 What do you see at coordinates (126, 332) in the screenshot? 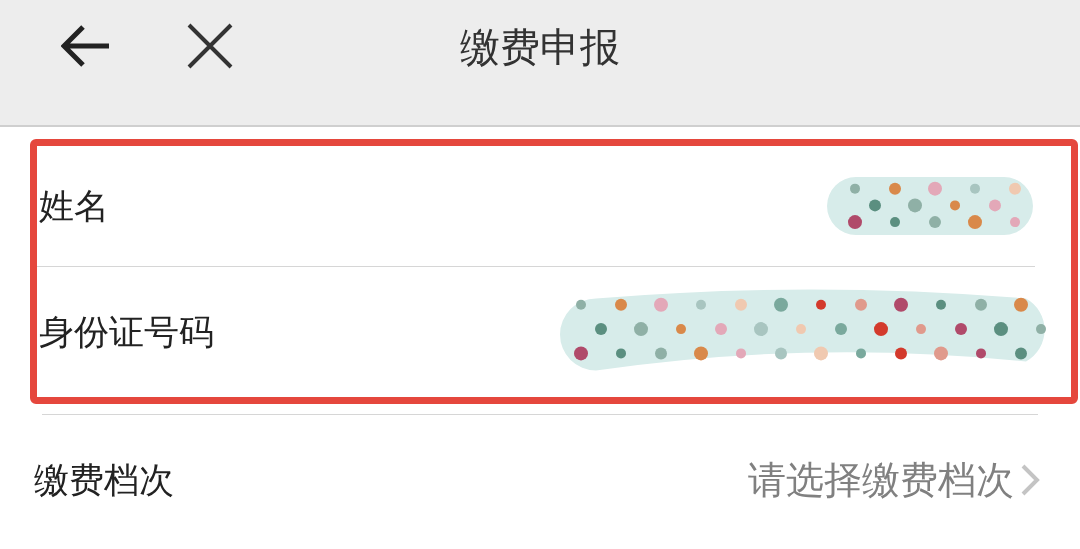
I see `field-label: 身份证号码` at bounding box center [126, 332].